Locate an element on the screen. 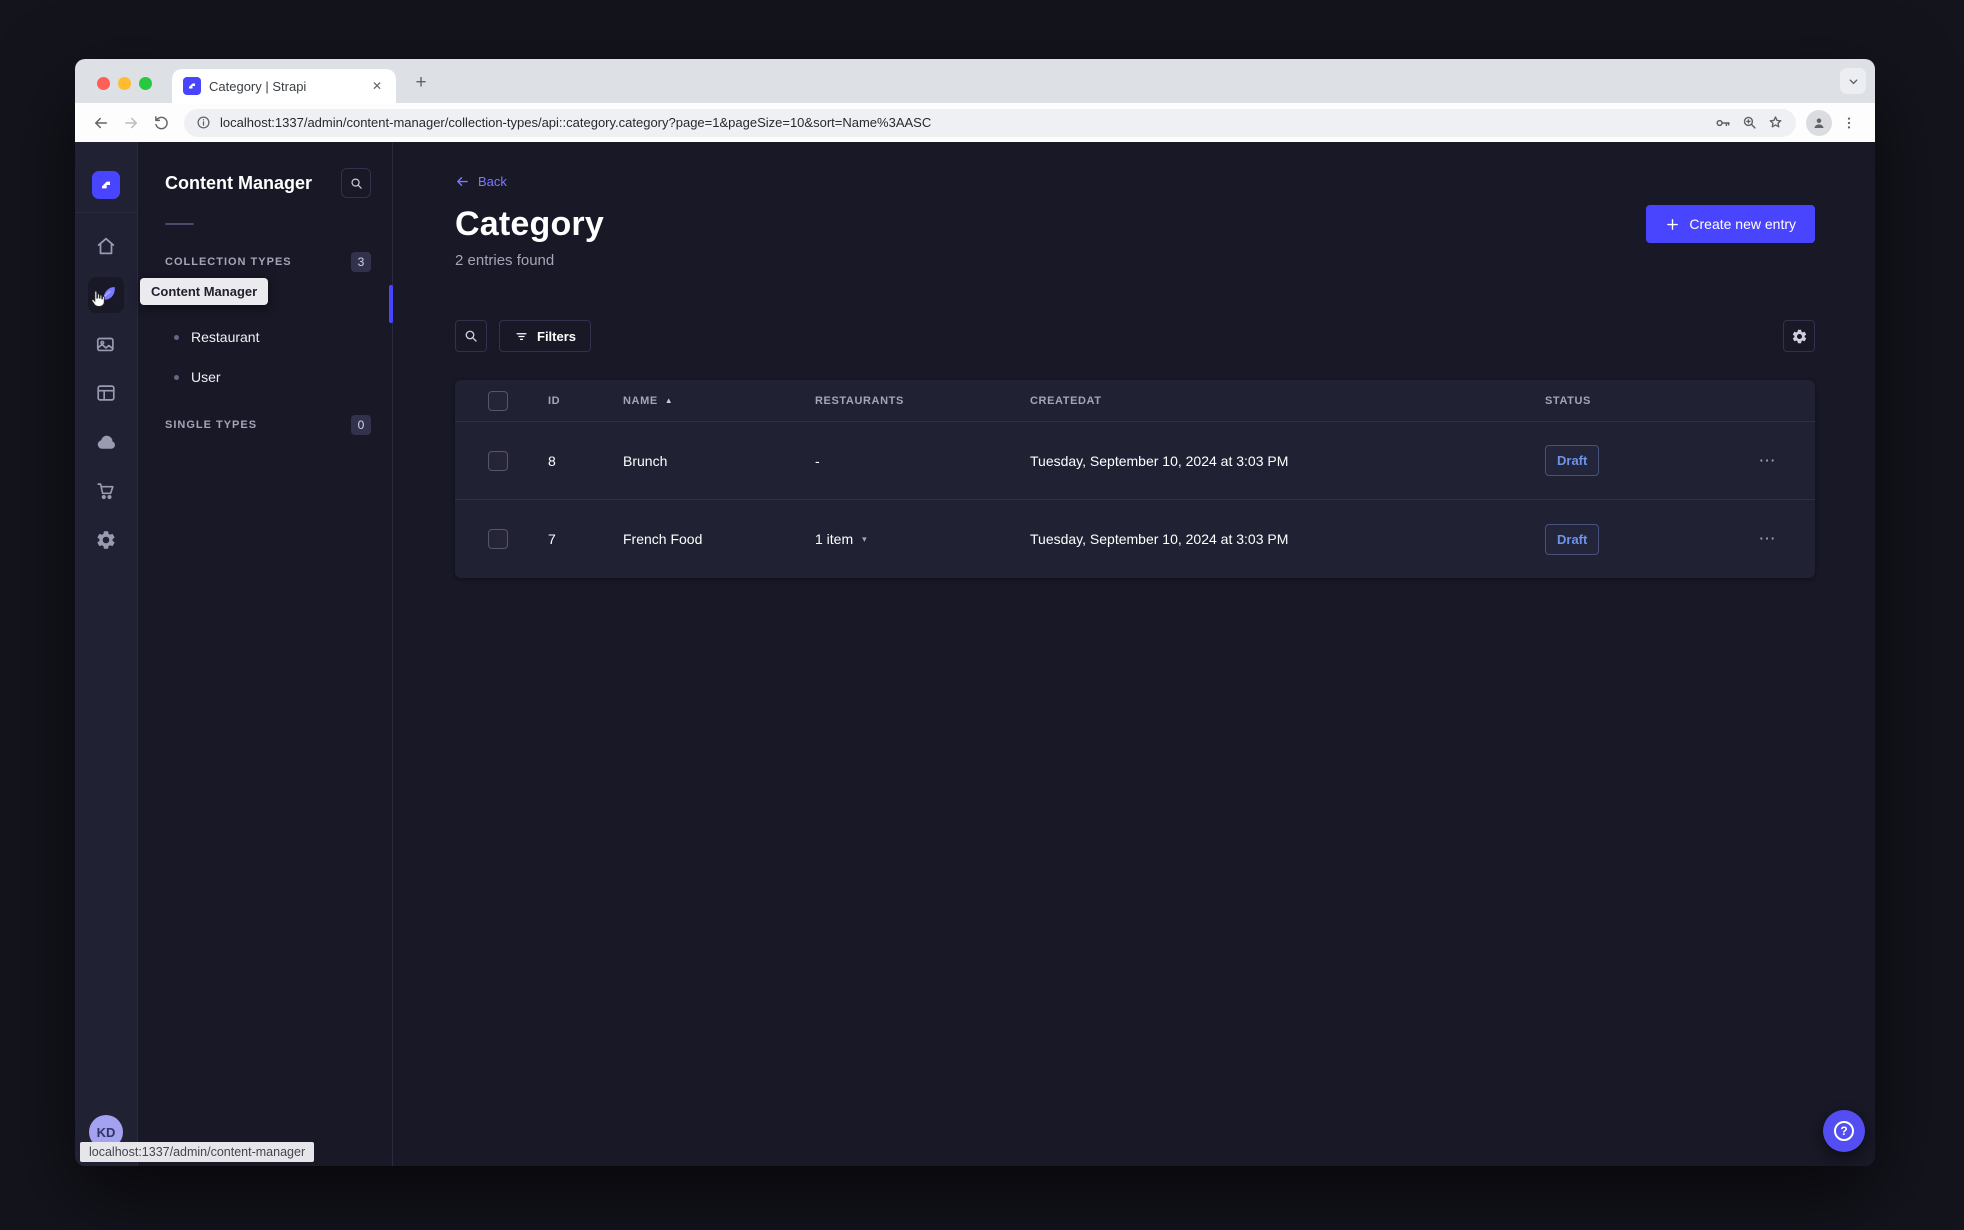 This screenshot has width=1964, height=1230. nav-home-icon is located at coordinates (106, 246).